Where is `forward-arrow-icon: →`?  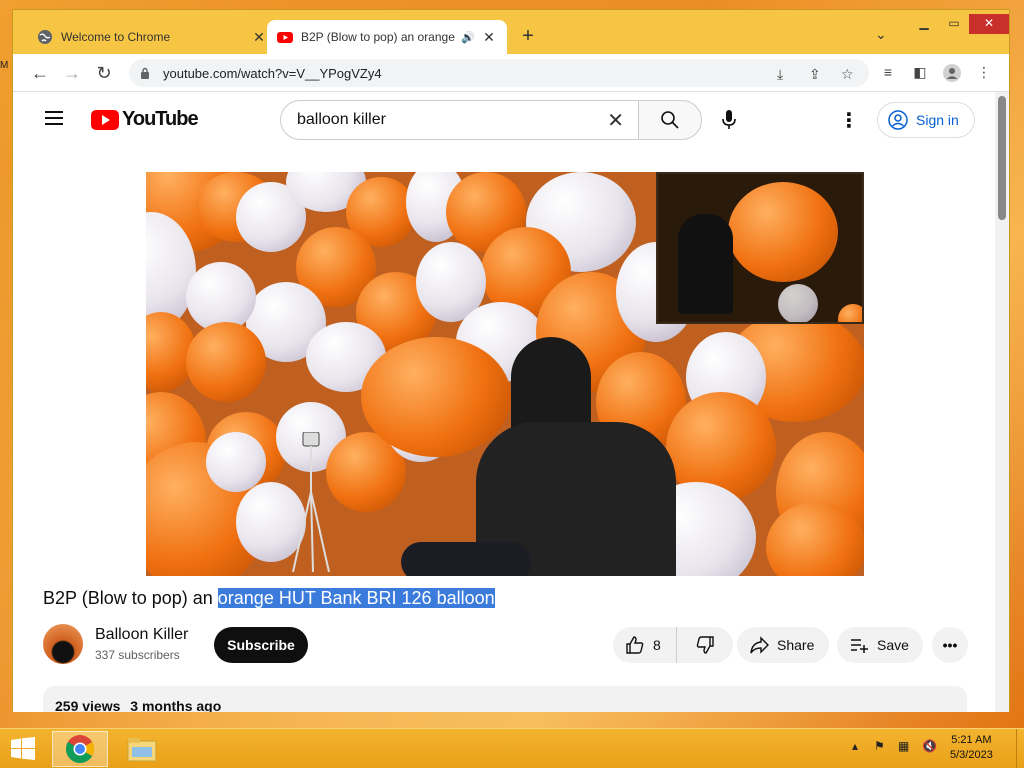
forward-arrow-icon: → is located at coordinates (72, 73).